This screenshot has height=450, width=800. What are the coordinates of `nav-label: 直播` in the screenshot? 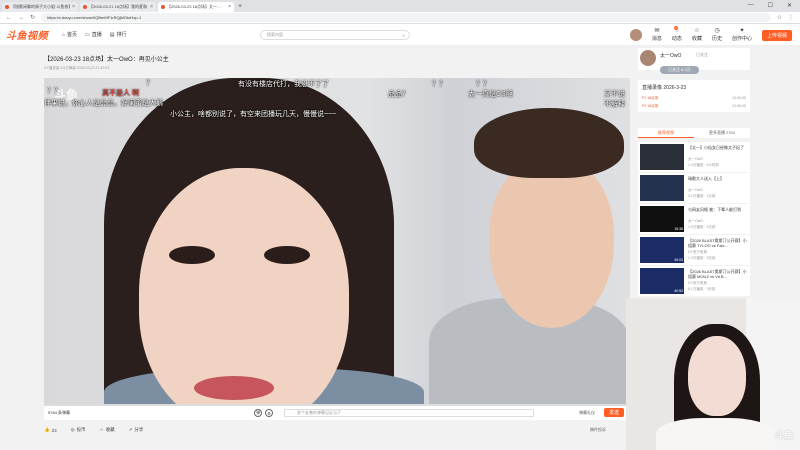 It's located at (96, 35).